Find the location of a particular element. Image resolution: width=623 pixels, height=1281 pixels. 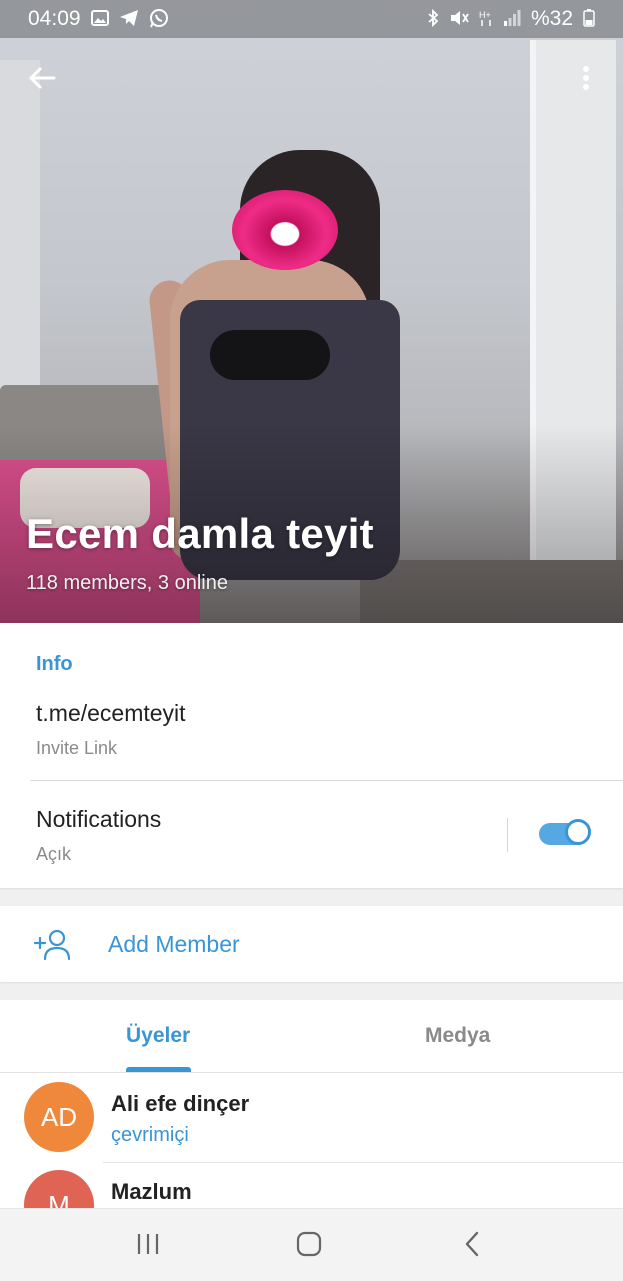

battery-percent: %32 is located at coordinates (551, 18).